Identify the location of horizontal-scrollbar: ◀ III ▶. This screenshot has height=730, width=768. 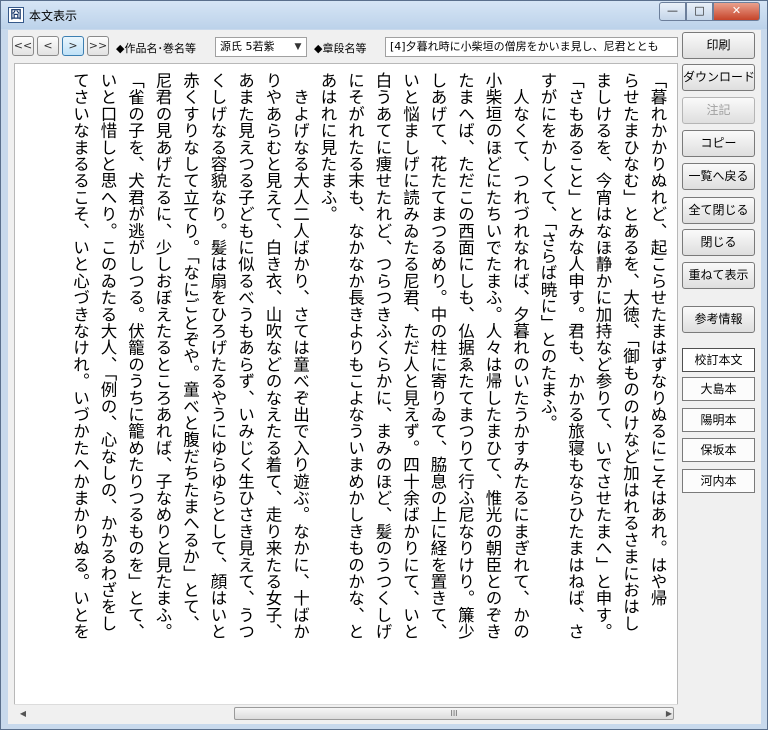
(346, 712).